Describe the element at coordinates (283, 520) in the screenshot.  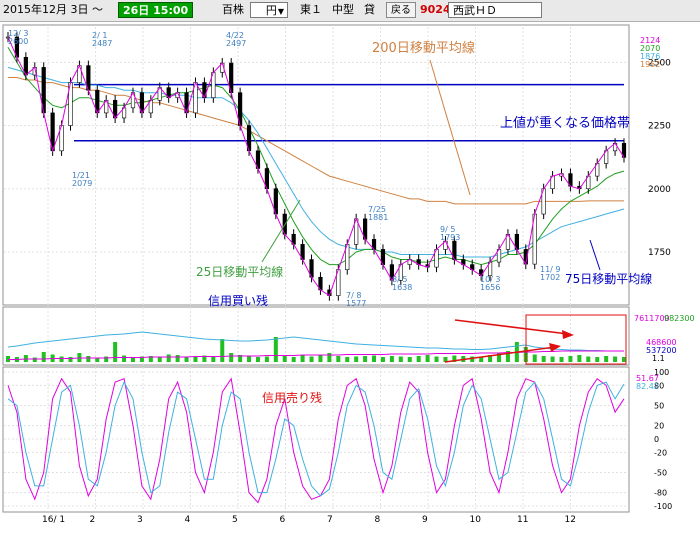
I see `x-tick-label: 6` at that location.